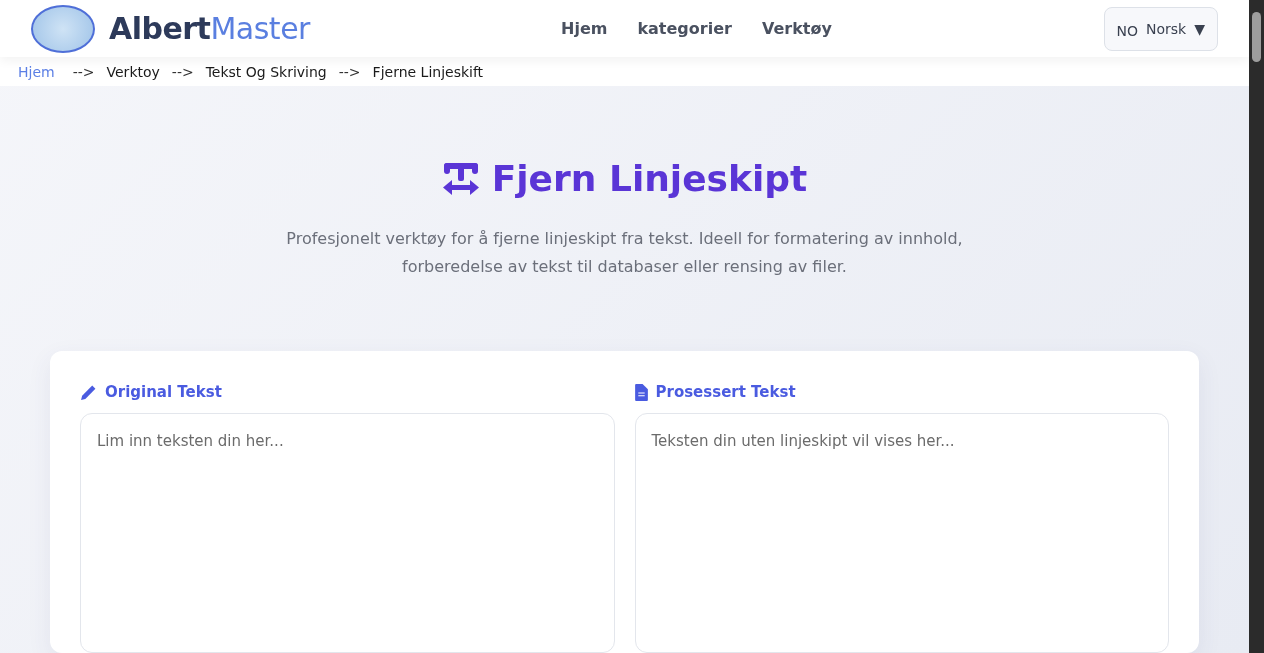 The height and width of the screenshot is (653, 1264). What do you see at coordinates (641, 392) in the screenshot?
I see `document-icon` at bounding box center [641, 392].